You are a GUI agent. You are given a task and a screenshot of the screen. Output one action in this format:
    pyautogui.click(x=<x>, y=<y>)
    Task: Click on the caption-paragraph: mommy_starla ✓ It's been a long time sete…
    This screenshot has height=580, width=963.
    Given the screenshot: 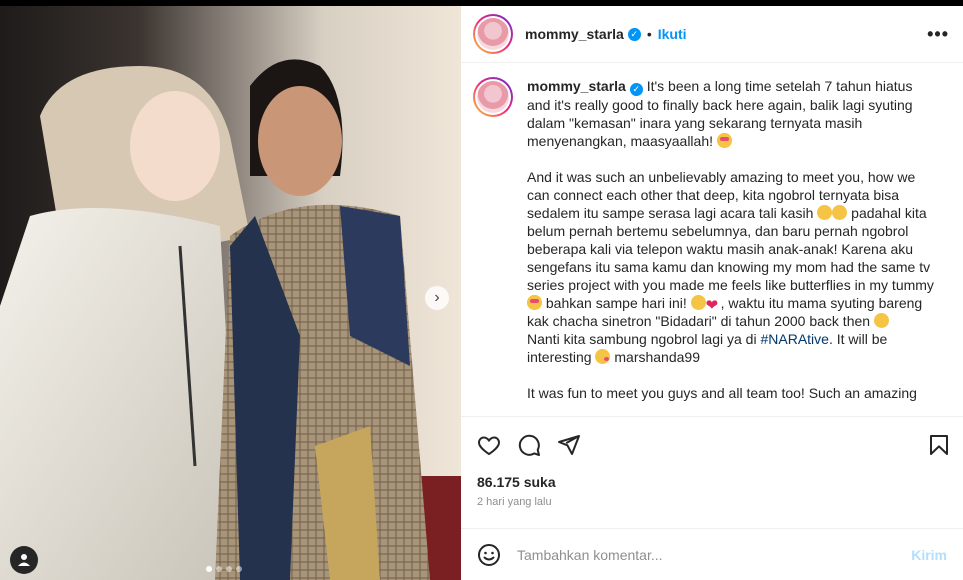 What is the action you would take?
    pyautogui.click(x=732, y=113)
    